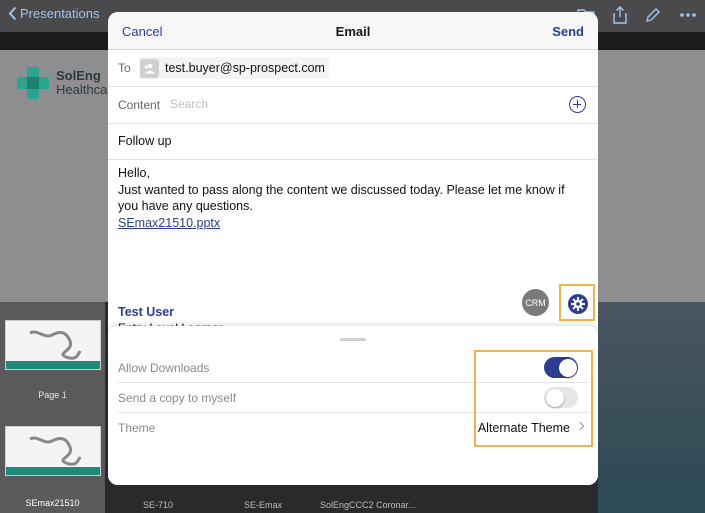  What do you see at coordinates (142, 31) in the screenshot?
I see `cancel-button: Cancel` at bounding box center [142, 31].